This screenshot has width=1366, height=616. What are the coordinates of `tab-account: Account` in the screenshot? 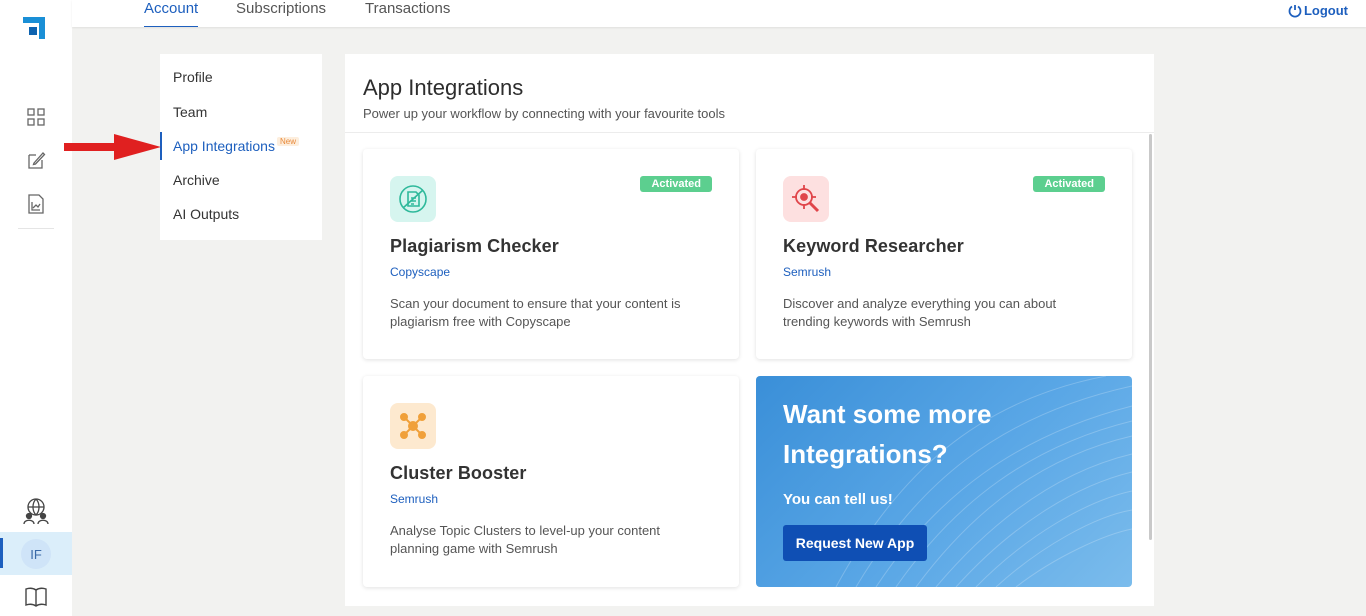 It's located at (171, 13).